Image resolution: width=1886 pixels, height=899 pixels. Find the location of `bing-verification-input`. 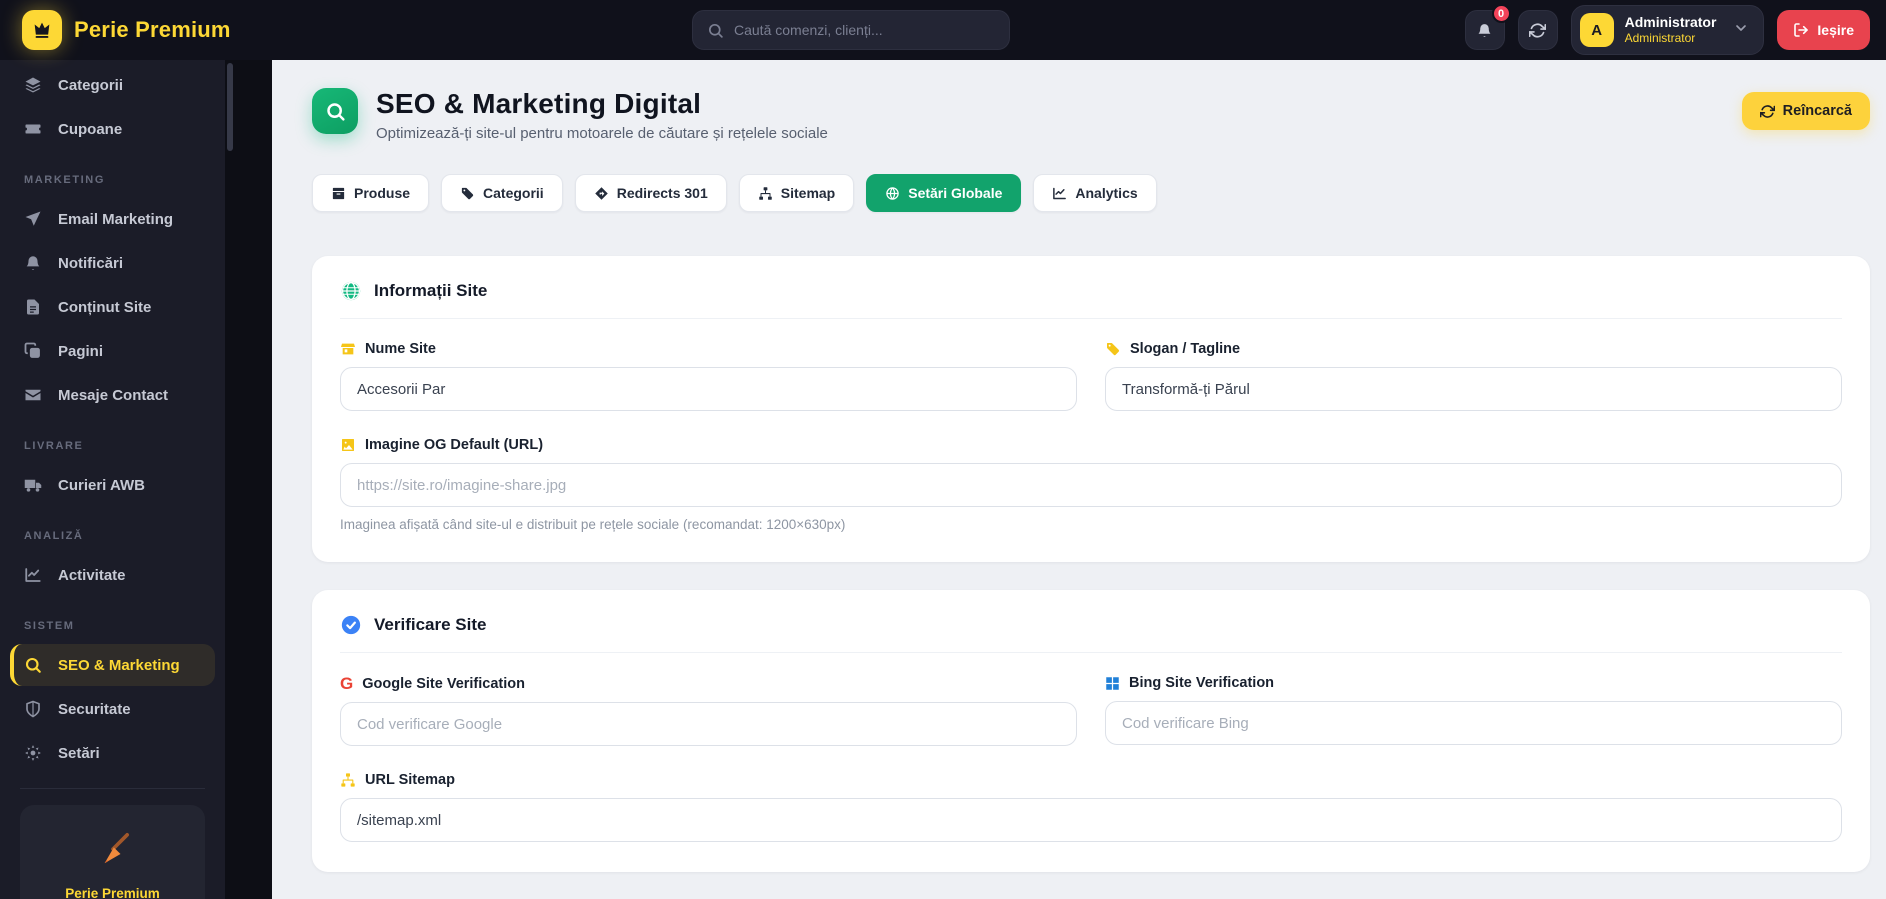

bing-verification-input is located at coordinates (1473, 723).